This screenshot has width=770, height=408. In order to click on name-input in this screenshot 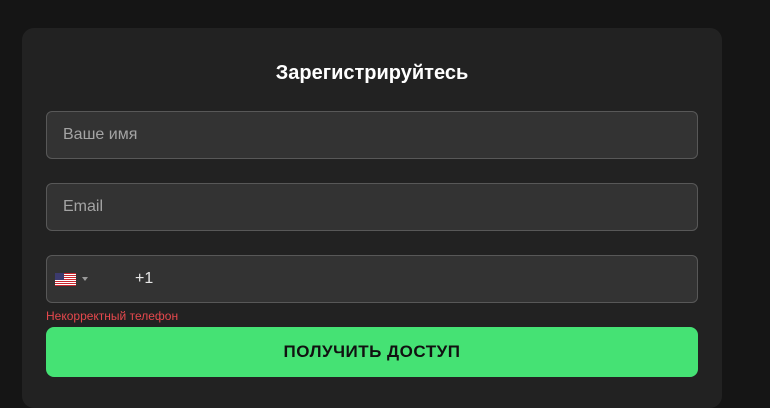, I will do `click(372, 135)`.